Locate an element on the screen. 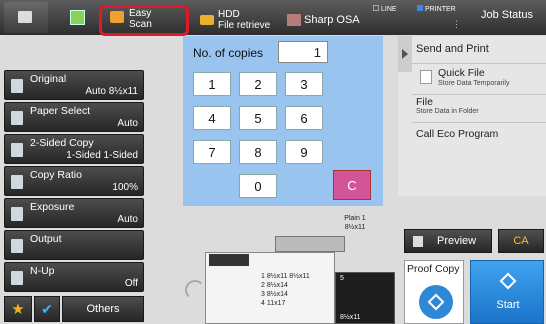  file-item: File Store Data in Folder is located at coordinates (447, 105).